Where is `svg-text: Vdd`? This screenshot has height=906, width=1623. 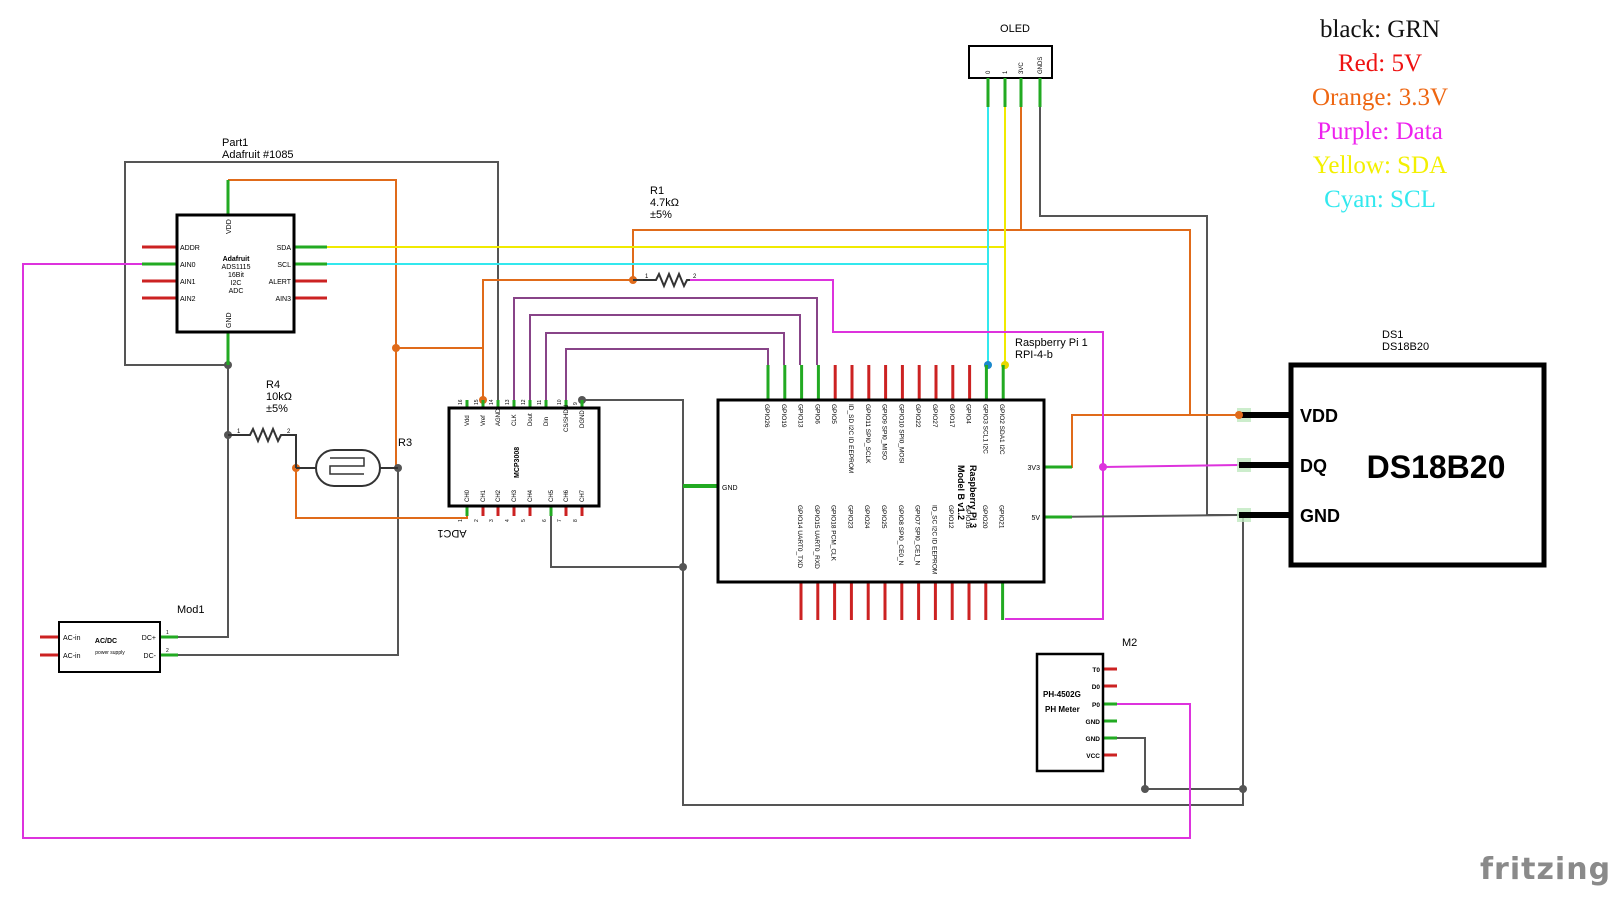 svg-text: Vdd is located at coordinates (468, 420).